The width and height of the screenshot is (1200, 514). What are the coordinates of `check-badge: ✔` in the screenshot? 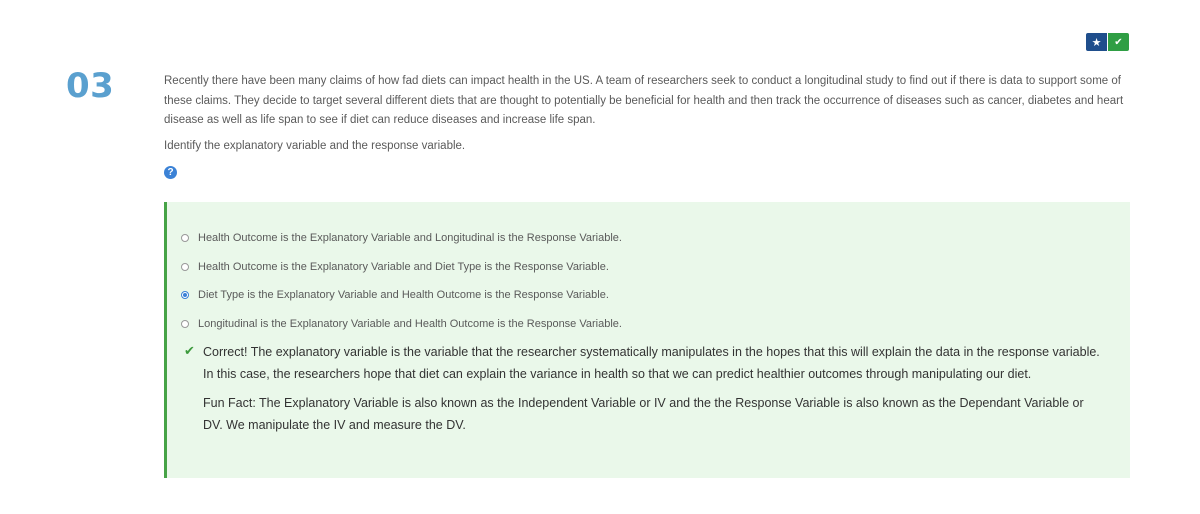 It's located at (1118, 42).